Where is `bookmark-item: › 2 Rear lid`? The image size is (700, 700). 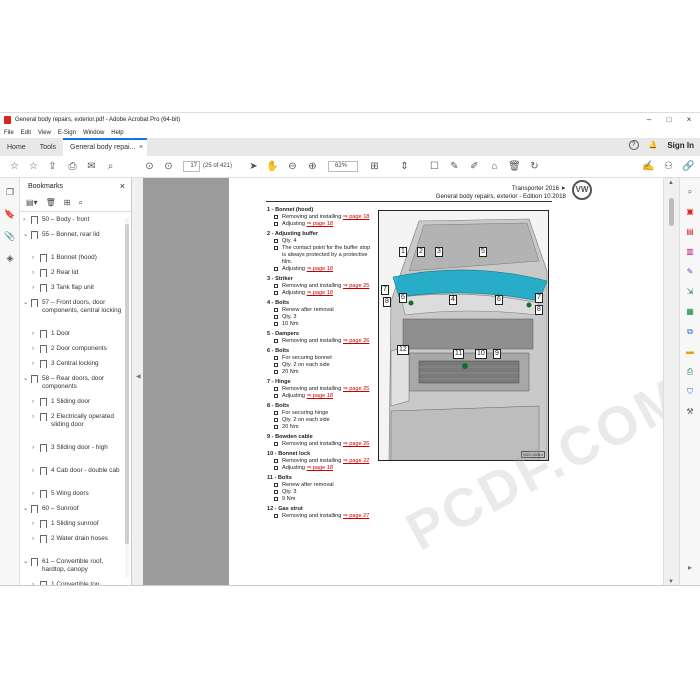 bookmark-item: › 2 Rear lid is located at coordinates (78, 273).